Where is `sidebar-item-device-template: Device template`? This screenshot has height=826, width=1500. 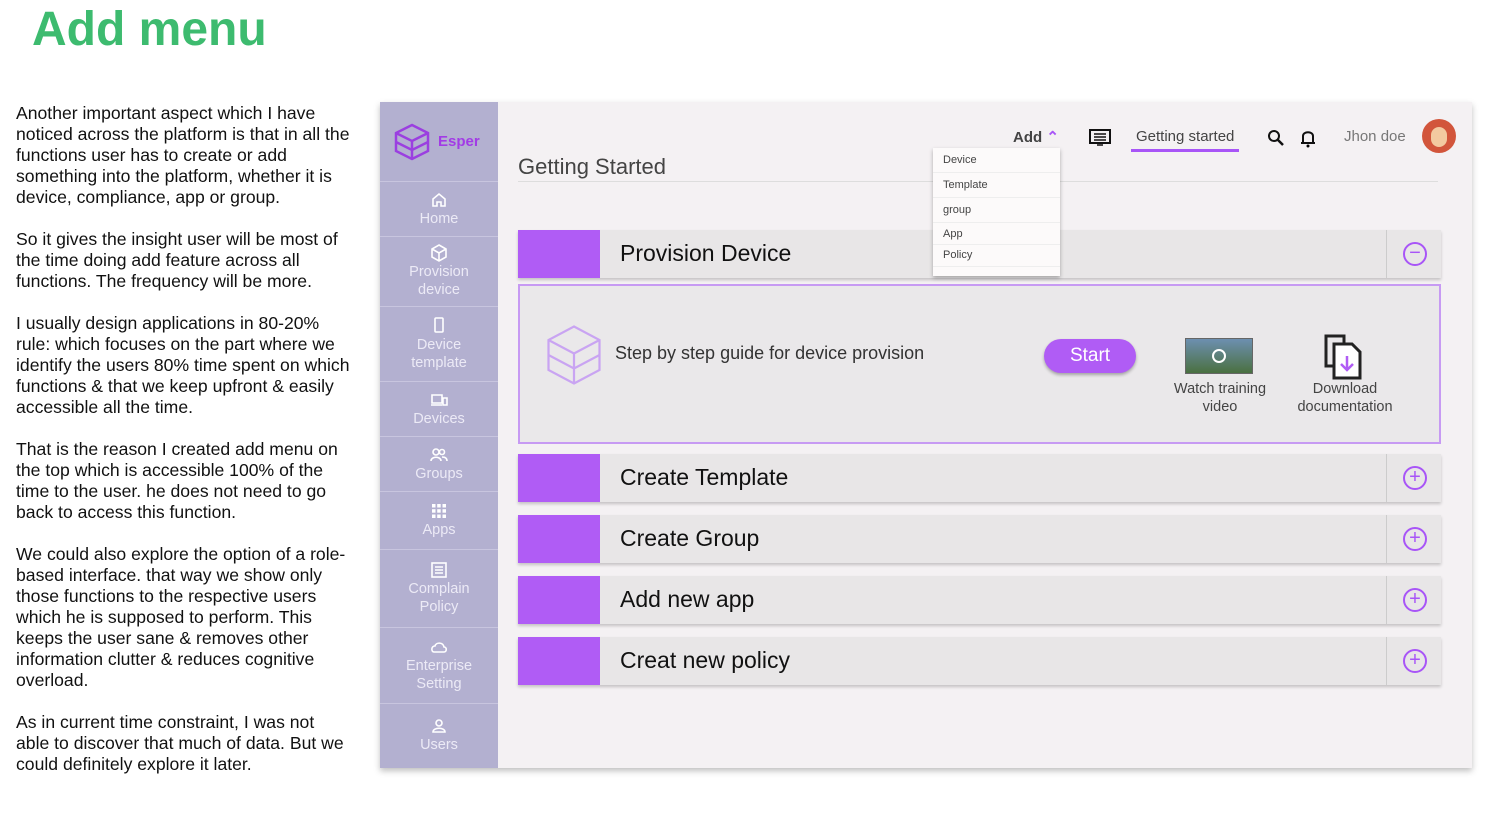 sidebar-item-device-template: Device template is located at coordinates (439, 344).